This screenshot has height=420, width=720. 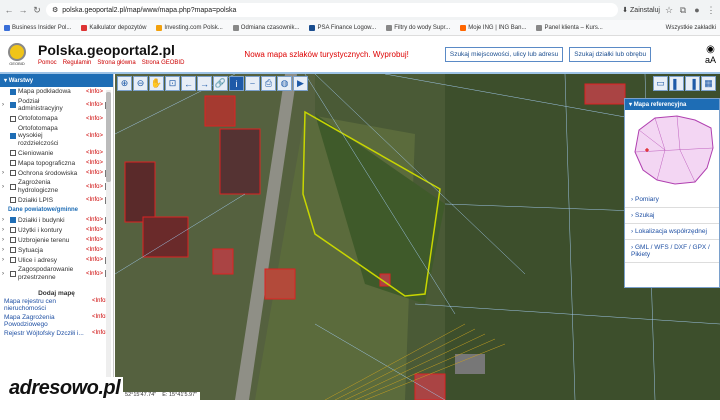 What do you see at coordinates (672, 104) in the screenshot?
I see `reference-map-header: ▾ Mapa referencyjna` at bounding box center [672, 104].